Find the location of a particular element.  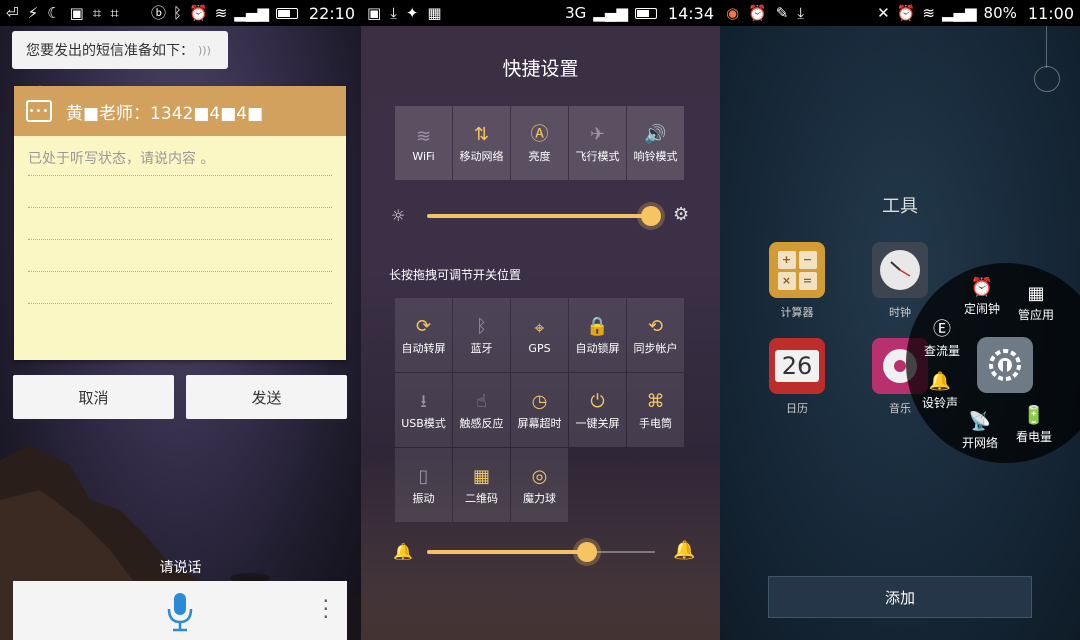

app-label: 时钟 is located at coordinates (900, 312).